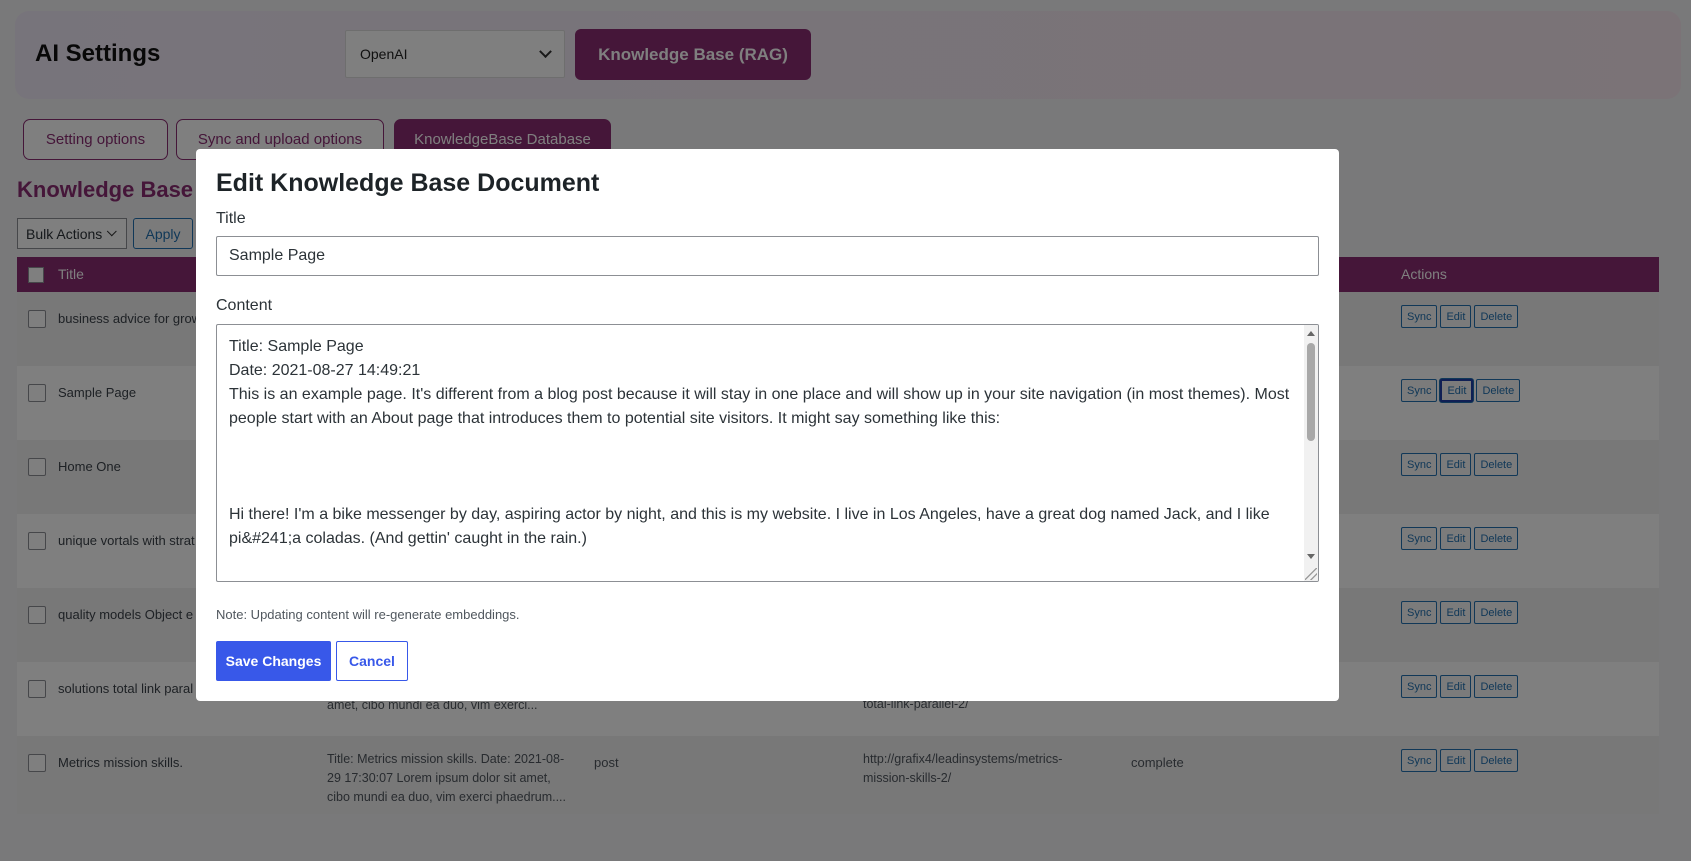  Describe the element at coordinates (1311, 574) in the screenshot. I see `resize-handle-icon` at that location.